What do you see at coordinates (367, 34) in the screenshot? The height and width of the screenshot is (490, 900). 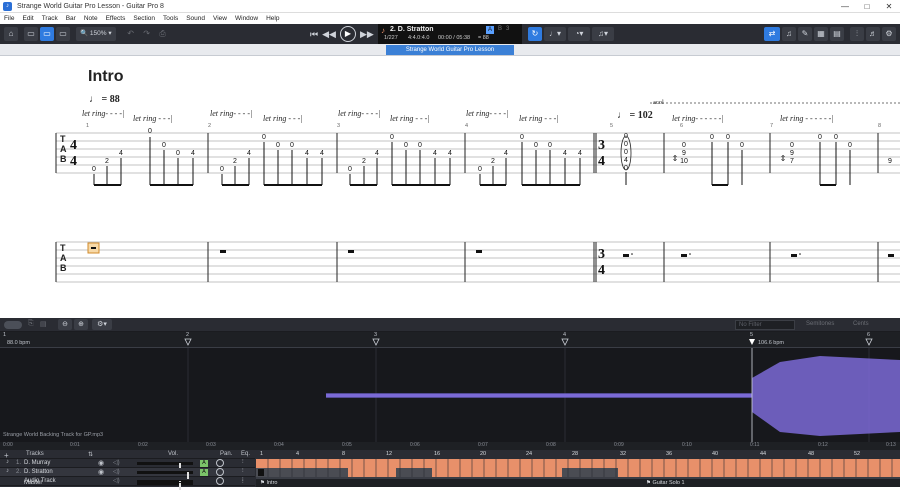 I see `next-icon: ▶▶` at bounding box center [367, 34].